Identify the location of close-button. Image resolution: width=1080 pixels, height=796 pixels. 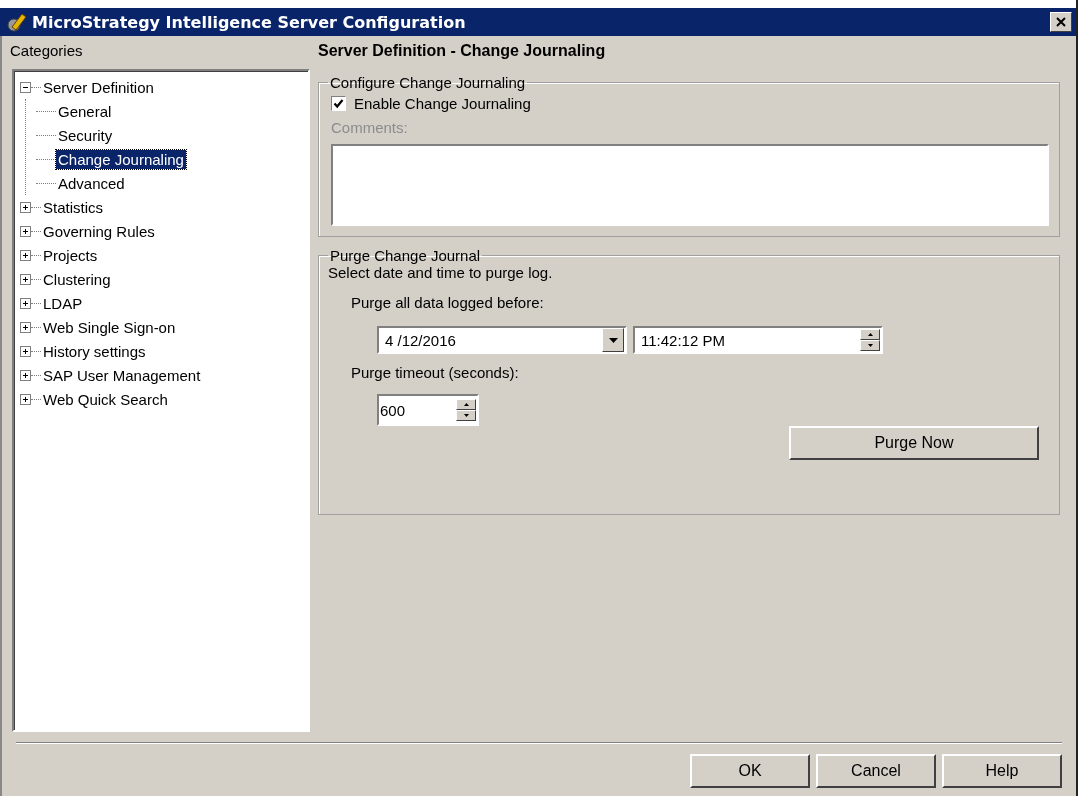
(1061, 22).